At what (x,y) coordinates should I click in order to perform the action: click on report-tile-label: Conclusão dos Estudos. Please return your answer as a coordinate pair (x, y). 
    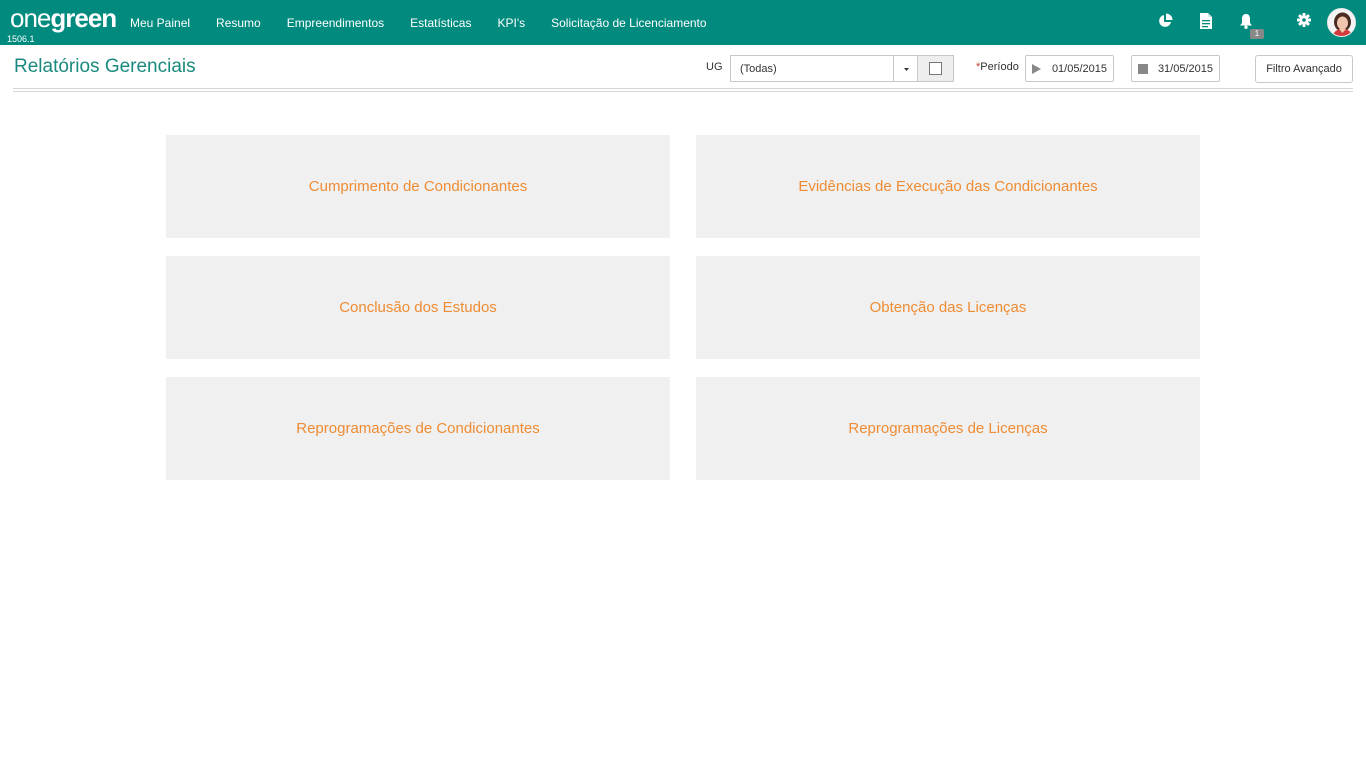
    Looking at the image, I should click on (418, 307).